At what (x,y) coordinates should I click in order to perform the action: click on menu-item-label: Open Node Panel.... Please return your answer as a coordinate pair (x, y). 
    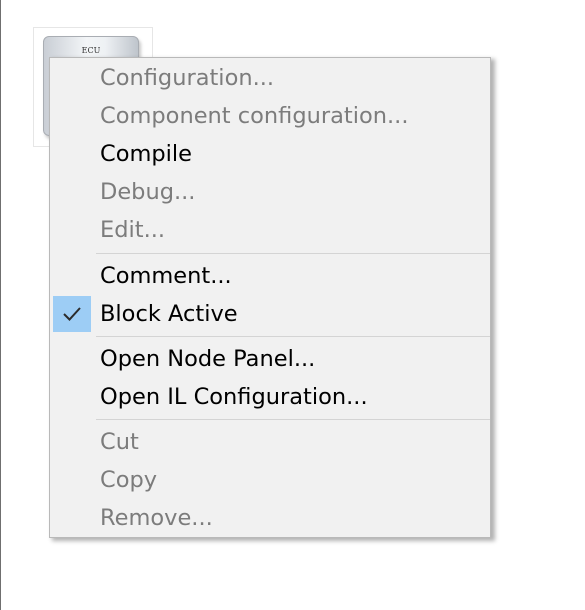
    Looking at the image, I should click on (208, 358).